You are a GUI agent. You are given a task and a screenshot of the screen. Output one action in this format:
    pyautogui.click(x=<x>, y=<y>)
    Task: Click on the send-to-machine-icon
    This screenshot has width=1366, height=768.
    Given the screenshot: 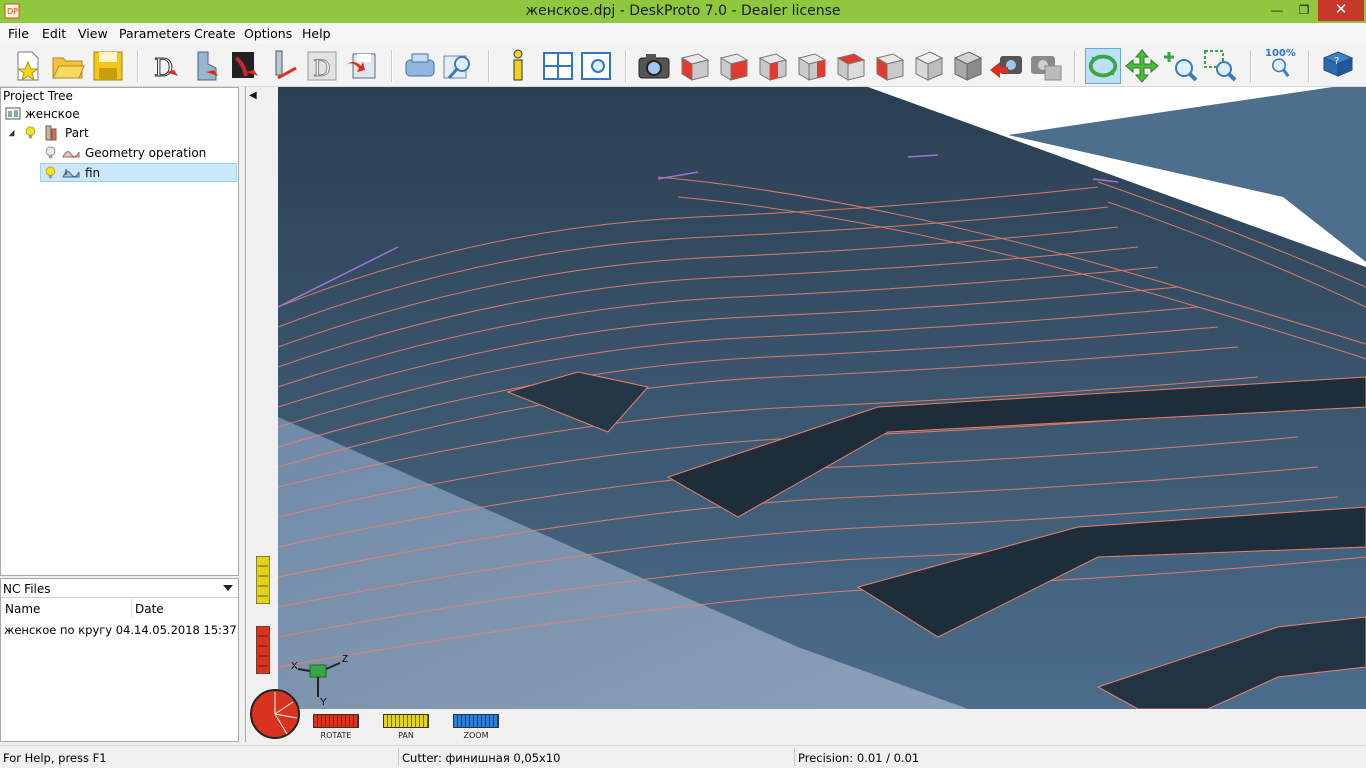 What is the action you would take?
    pyautogui.click(x=420, y=66)
    